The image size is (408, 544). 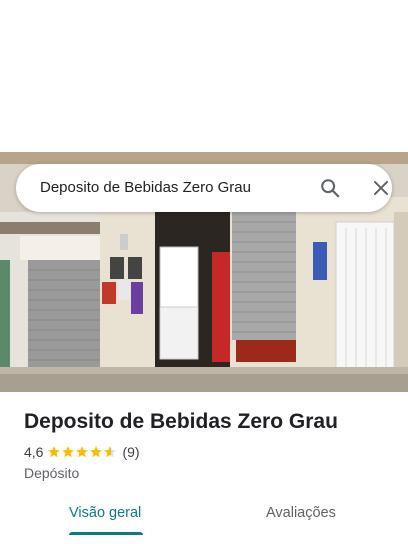 What do you see at coordinates (181, 421) in the screenshot?
I see `place-title: Deposito de Bebidas Zero Grau` at bounding box center [181, 421].